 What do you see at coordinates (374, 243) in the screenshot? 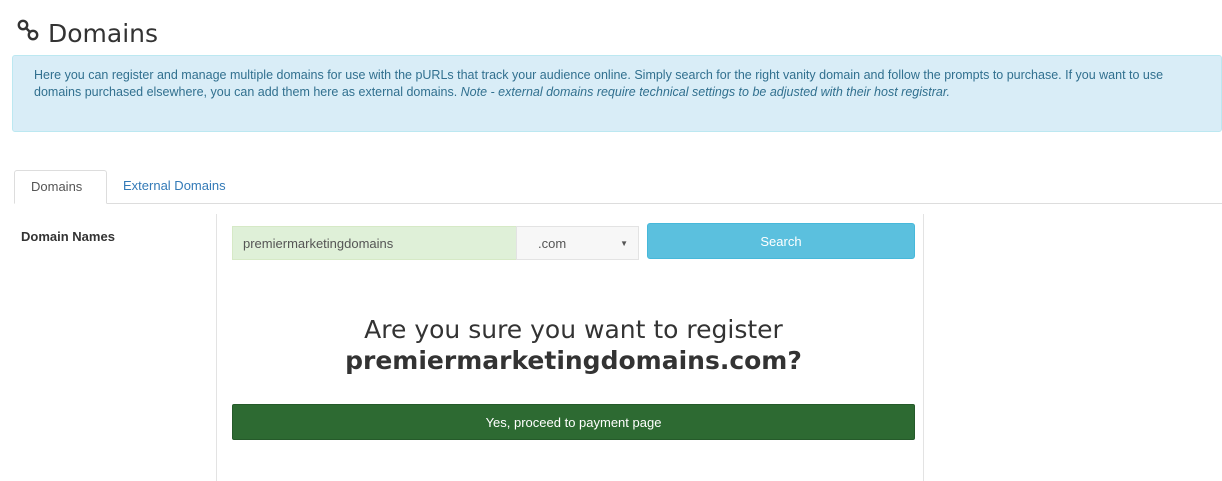
I see `domain-search-input` at bounding box center [374, 243].